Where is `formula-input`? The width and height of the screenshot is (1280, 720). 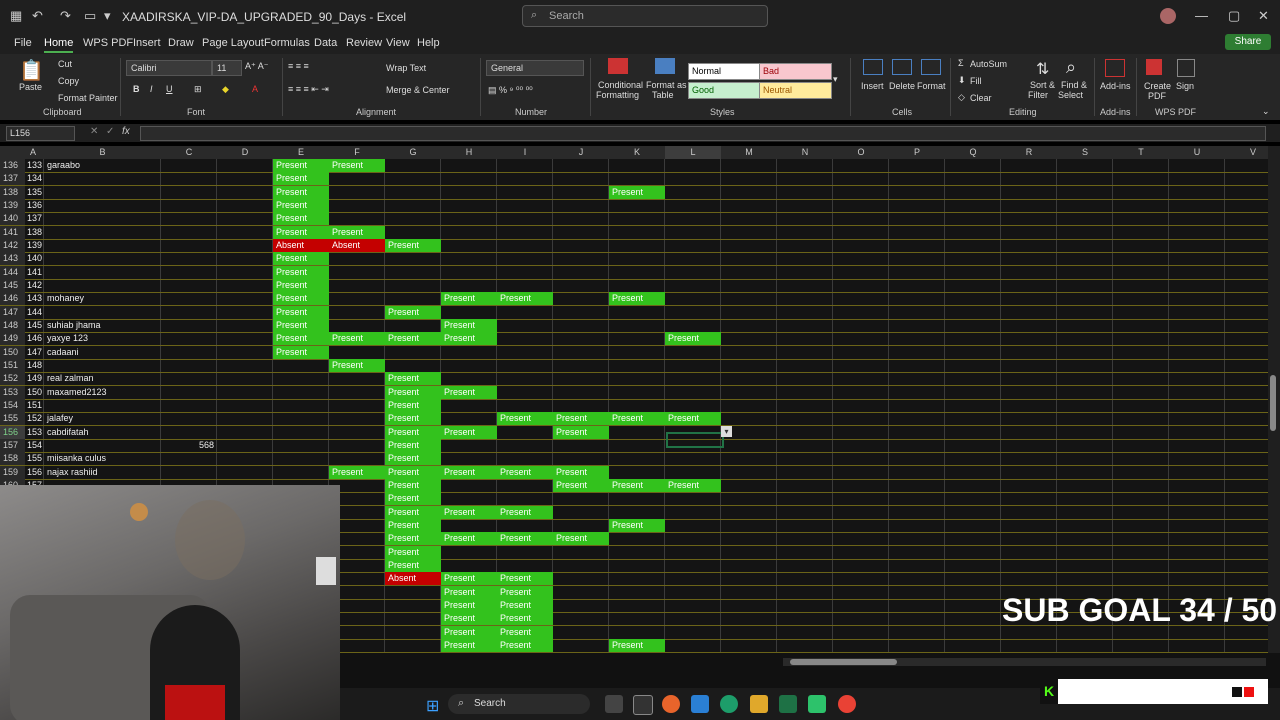 formula-input is located at coordinates (703, 133).